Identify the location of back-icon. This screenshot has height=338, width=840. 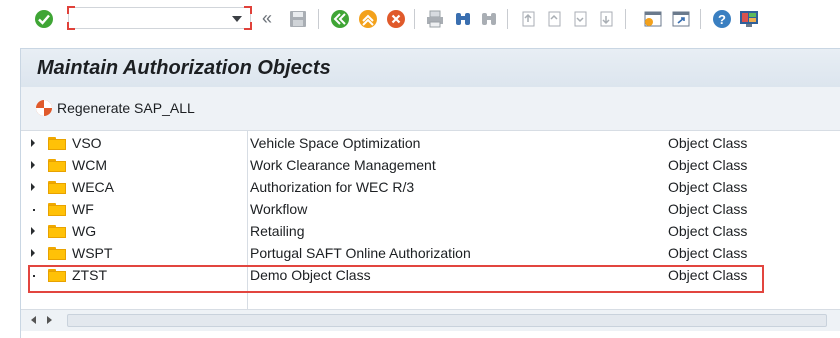
(340, 19).